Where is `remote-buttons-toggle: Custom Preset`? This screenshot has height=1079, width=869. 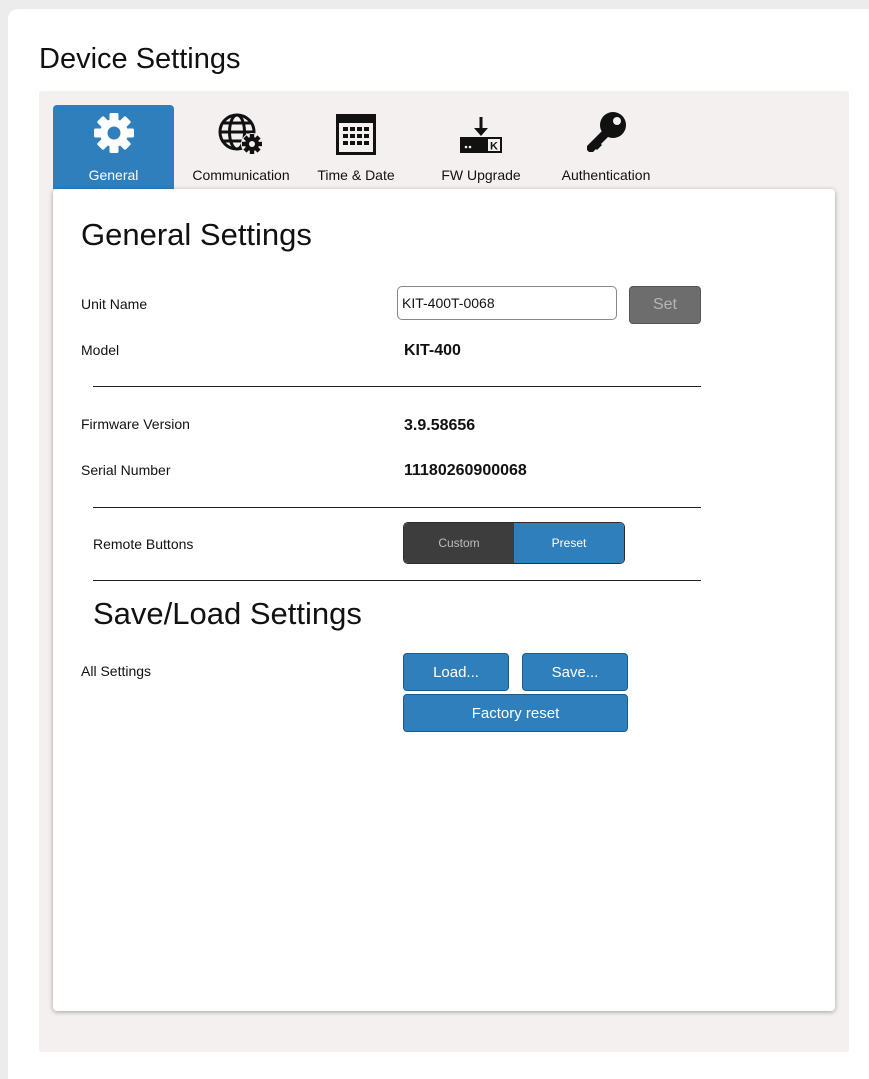 remote-buttons-toggle: Custom Preset is located at coordinates (514, 543).